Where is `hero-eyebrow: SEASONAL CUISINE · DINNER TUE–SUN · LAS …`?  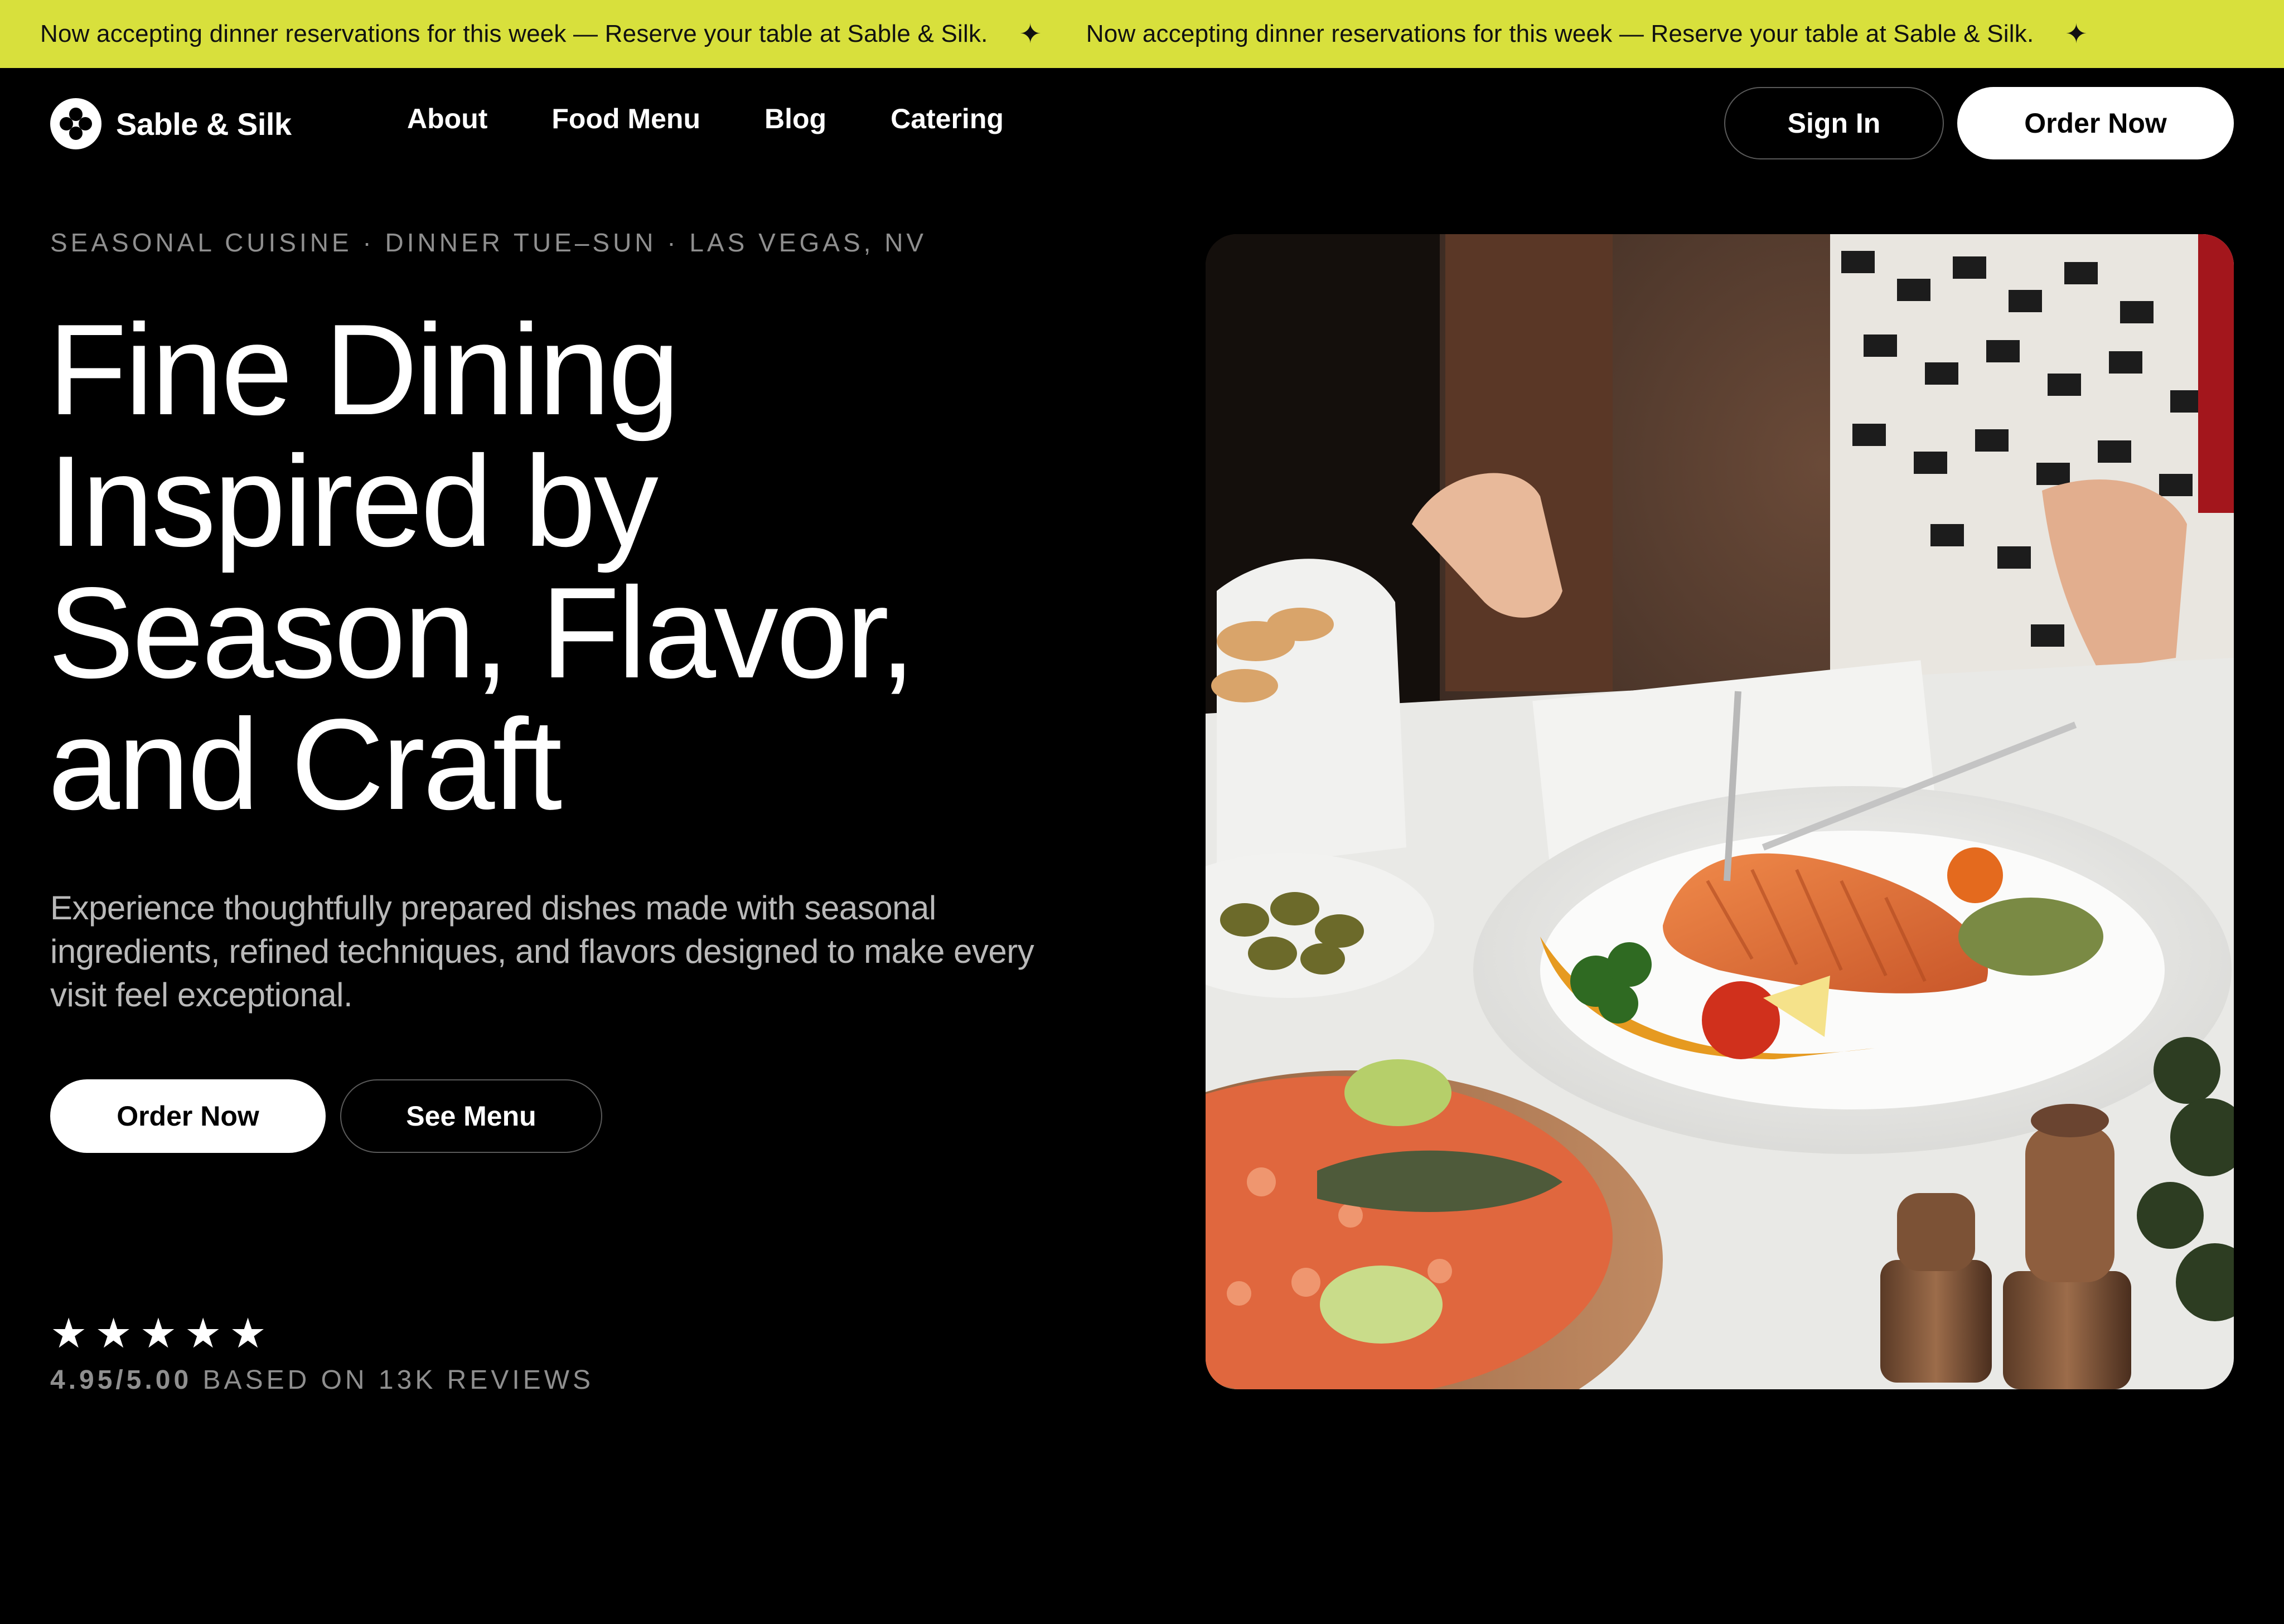
hero-eyebrow: SEASONAL CUISINE · DINNER TUE–SUN · LAS … is located at coordinates (488, 243).